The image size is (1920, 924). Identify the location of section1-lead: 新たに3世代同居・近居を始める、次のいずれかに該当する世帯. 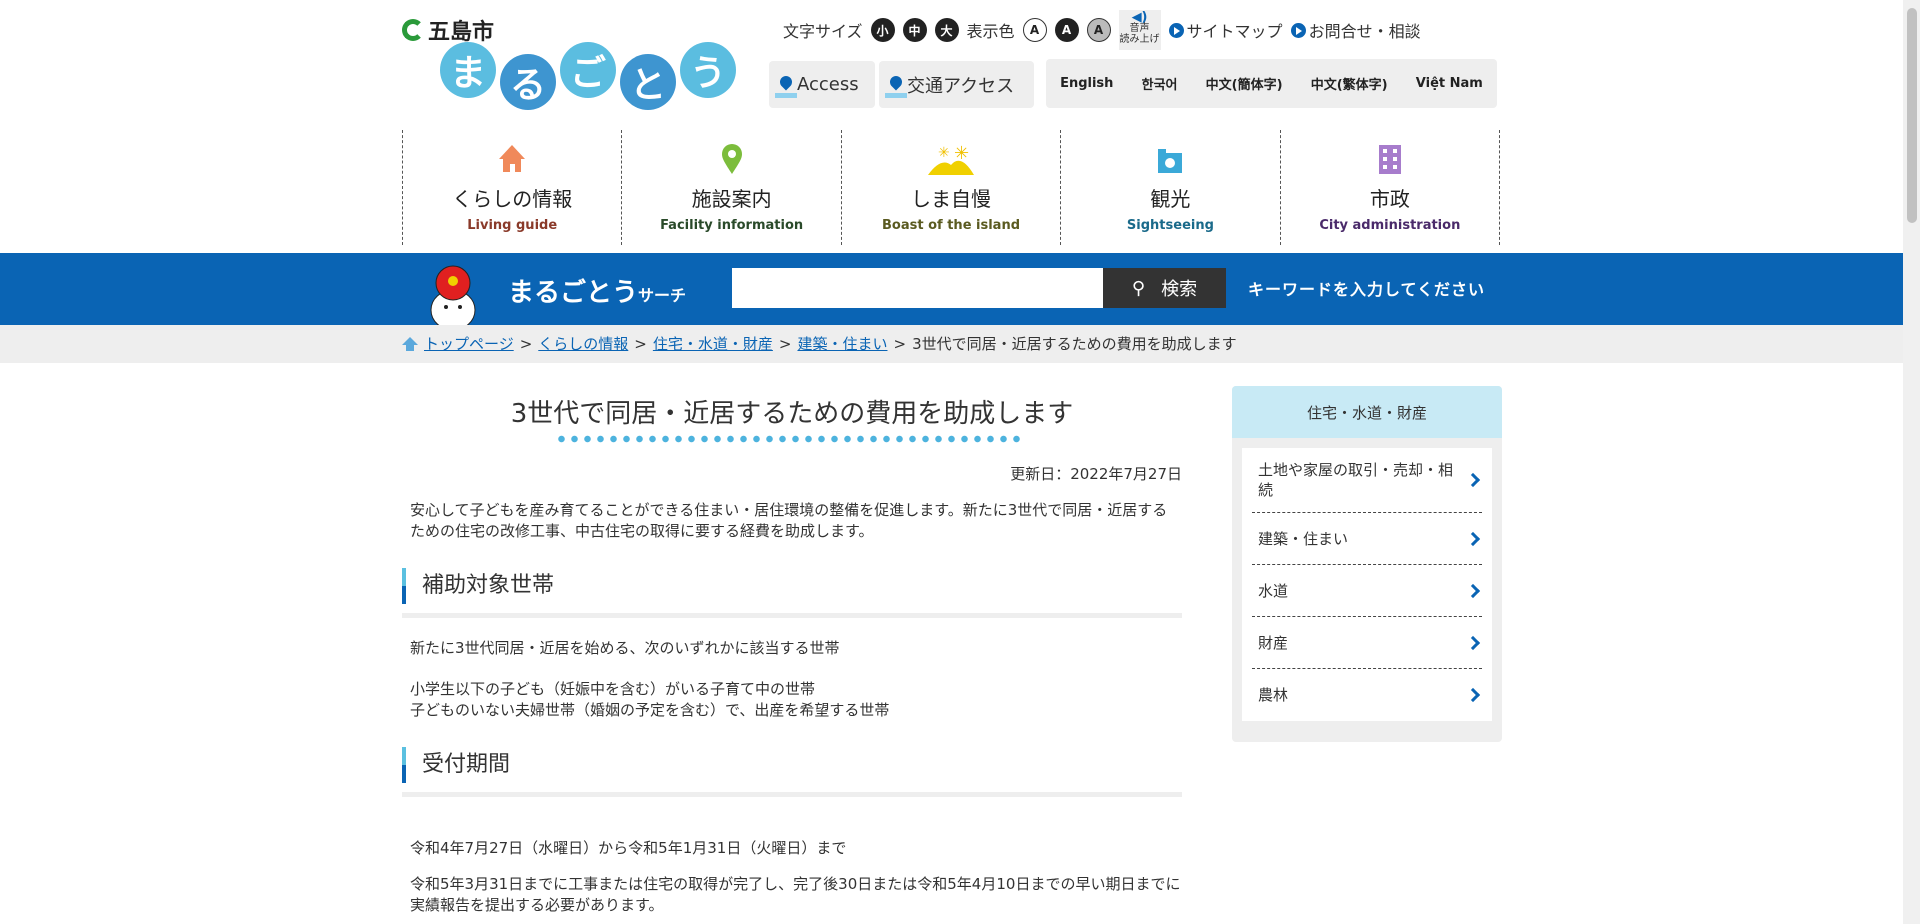
(625, 648).